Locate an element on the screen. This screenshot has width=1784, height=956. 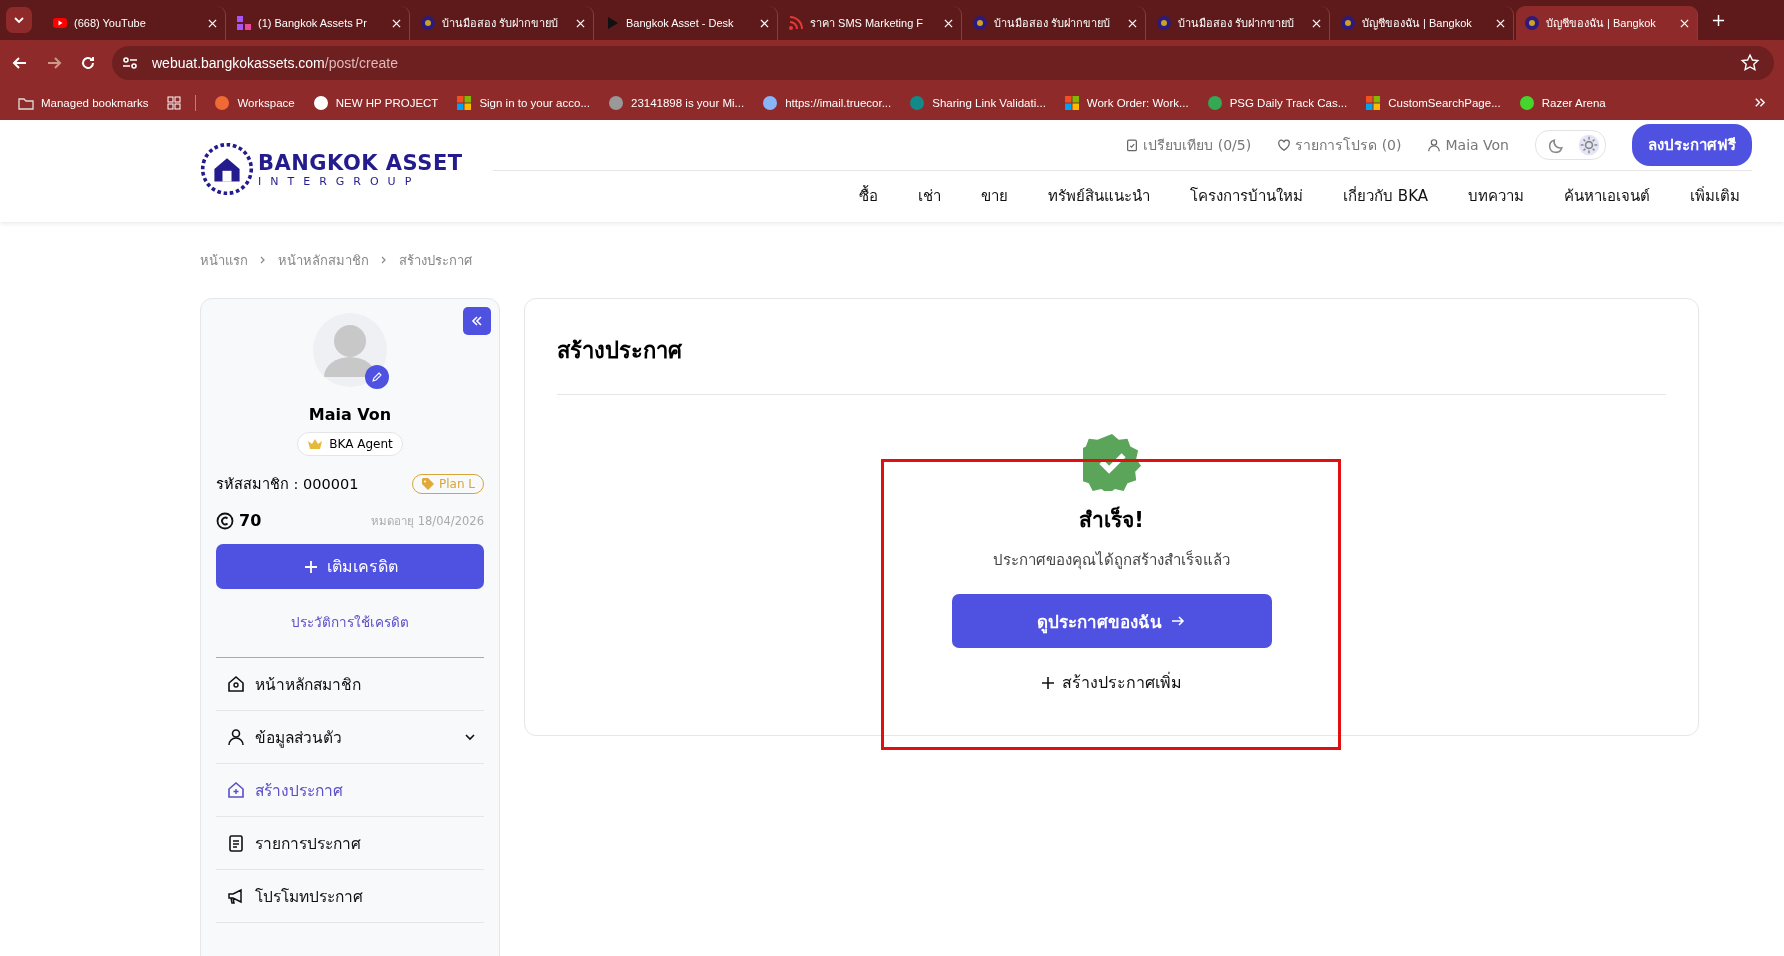
sun-icon is located at coordinates (1589, 145).